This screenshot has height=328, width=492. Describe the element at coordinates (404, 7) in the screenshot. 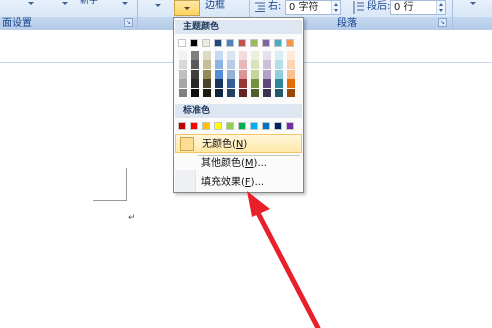

I see `space-after-value: 0 行` at that location.